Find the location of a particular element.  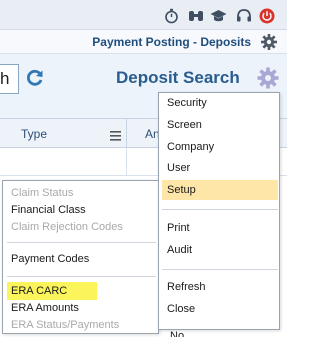

menu-item-print: Print is located at coordinates (220, 228).